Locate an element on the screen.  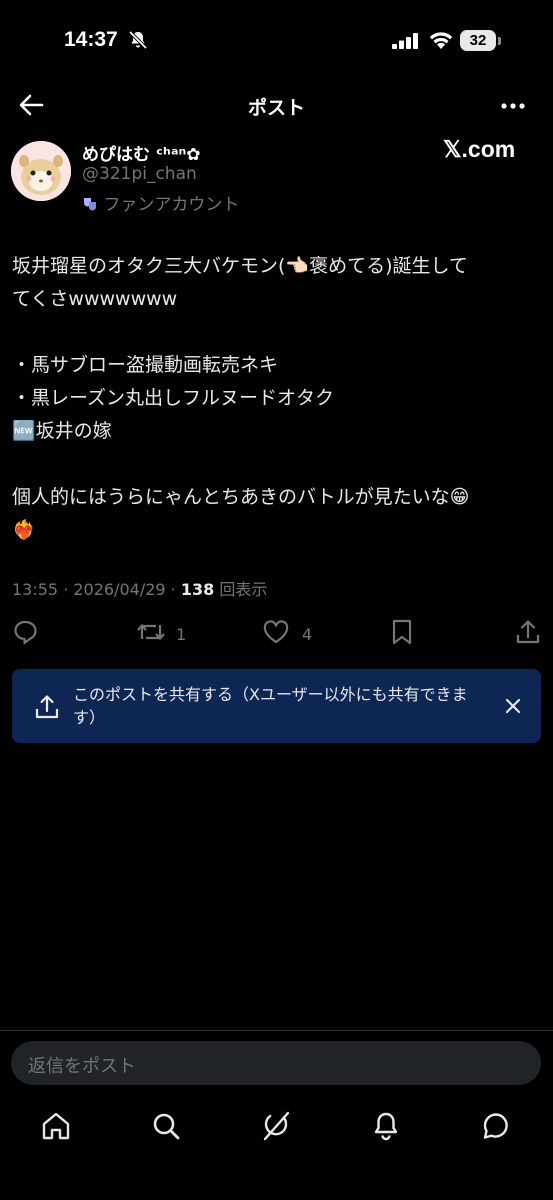
post-line: ❤️‍🔥 is located at coordinates (24, 530).